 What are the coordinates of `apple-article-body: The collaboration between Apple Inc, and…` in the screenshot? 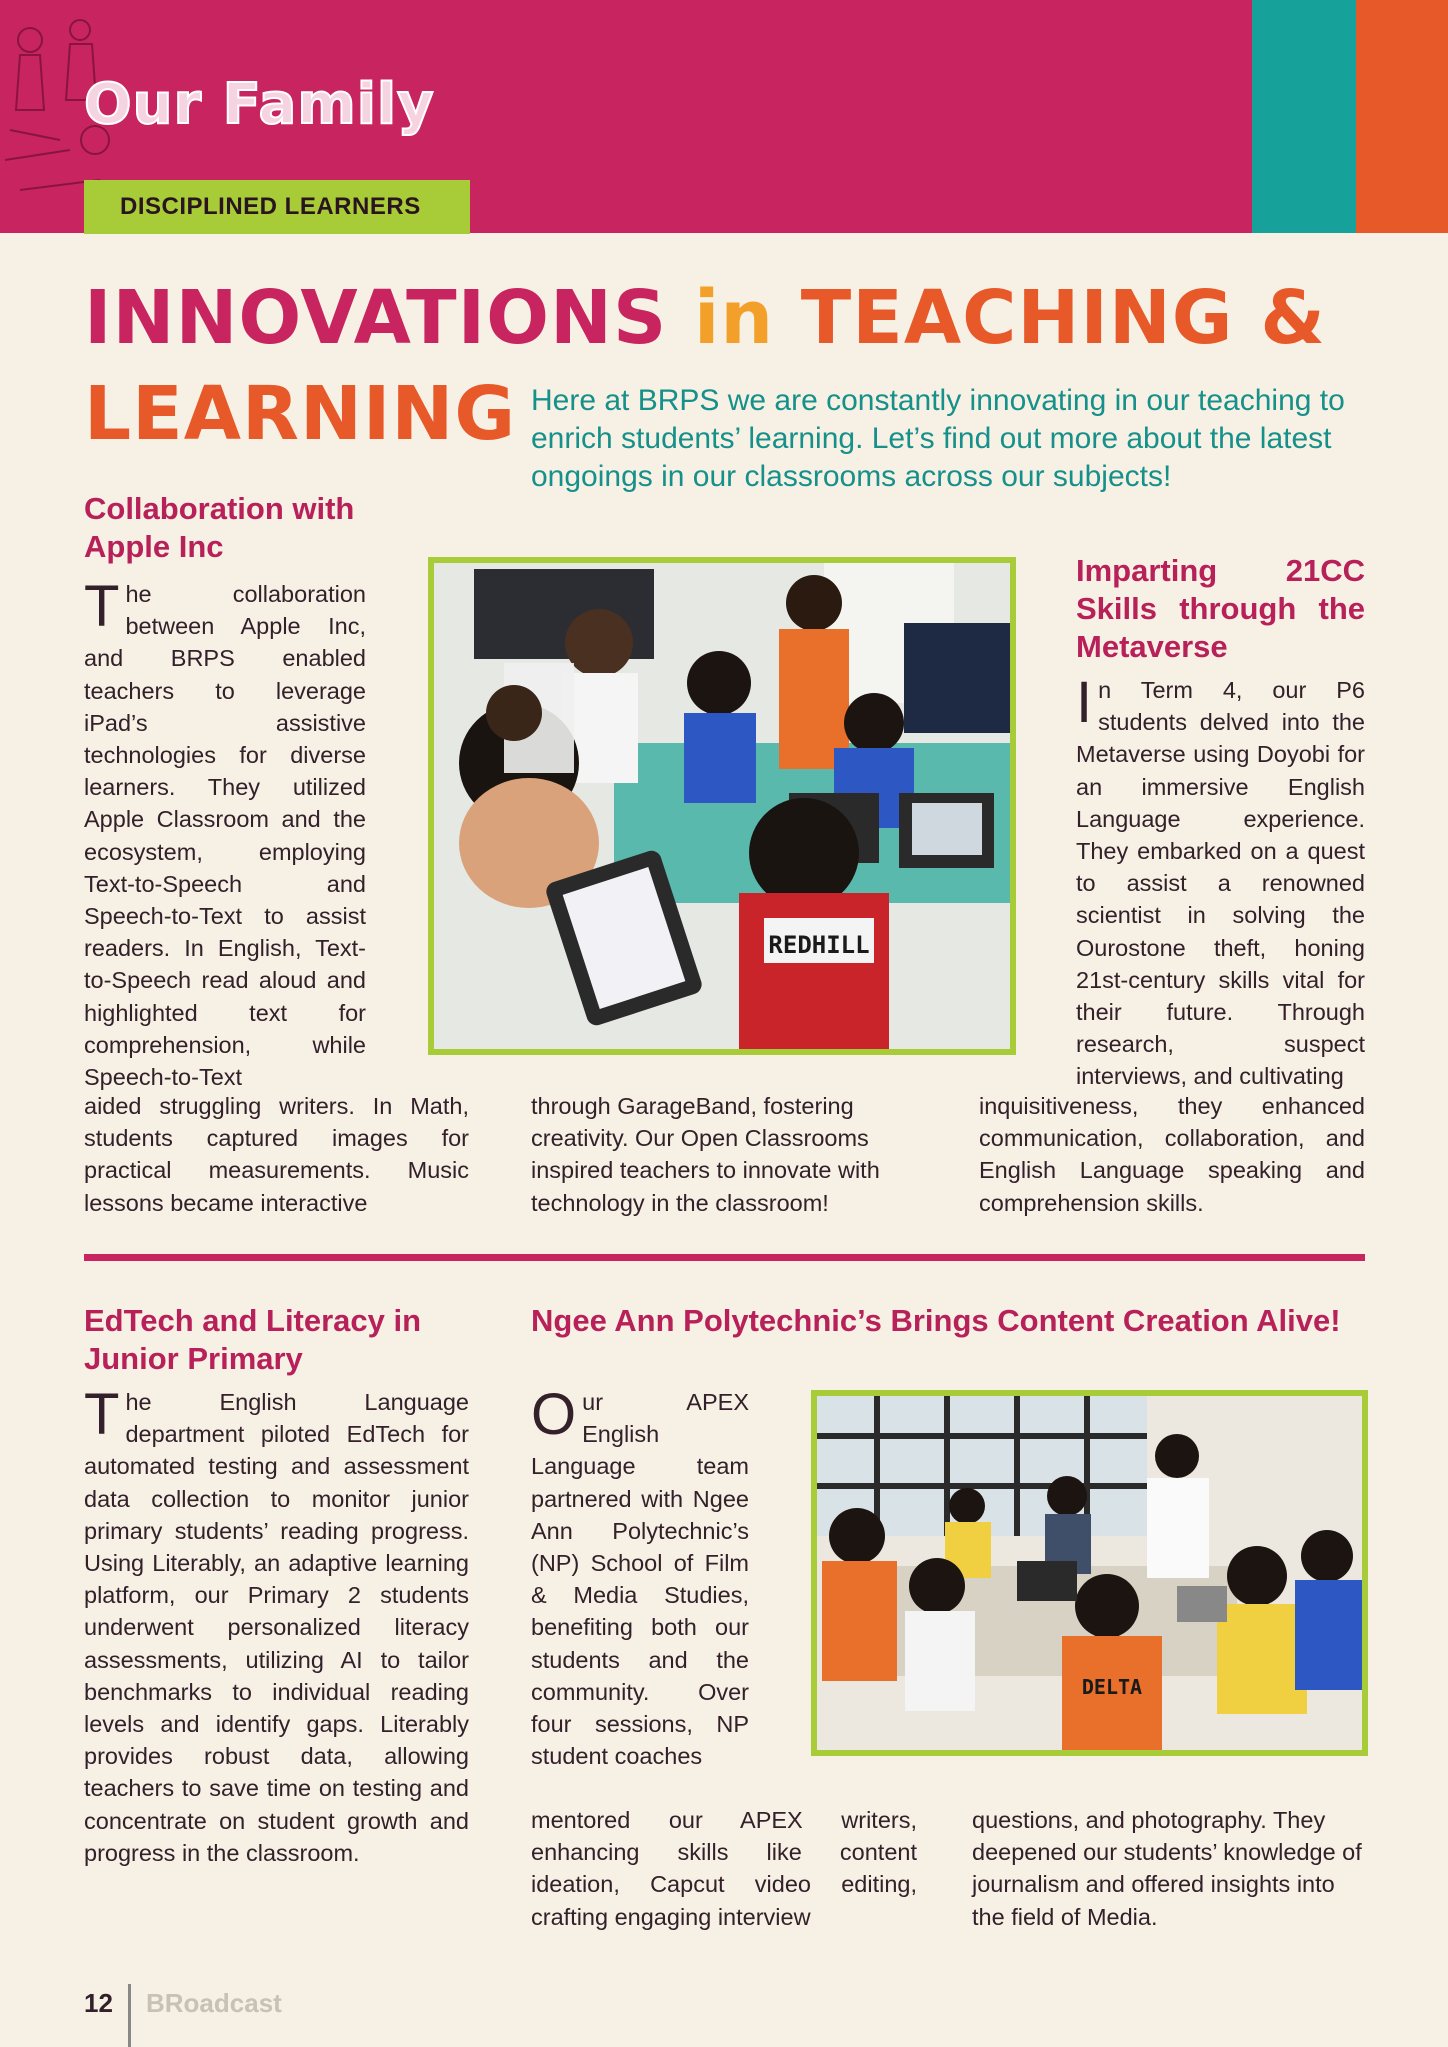 It's located at (225, 832).